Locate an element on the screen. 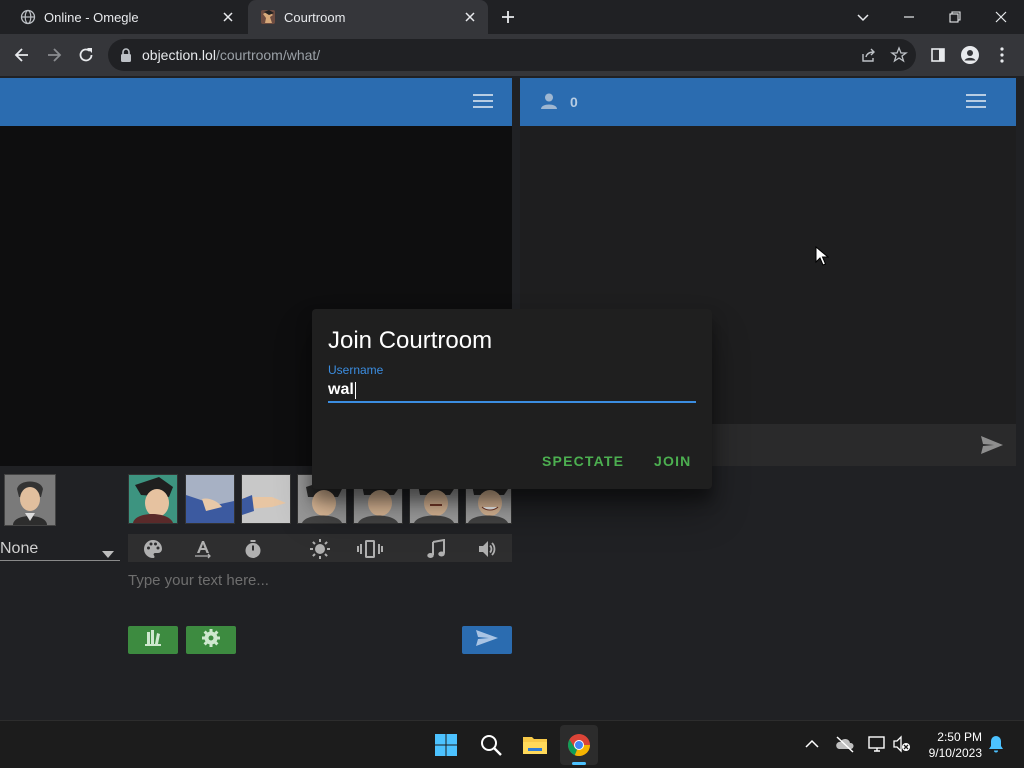 This screenshot has width=1024, height=768. chat-header: 0 is located at coordinates (768, 102).